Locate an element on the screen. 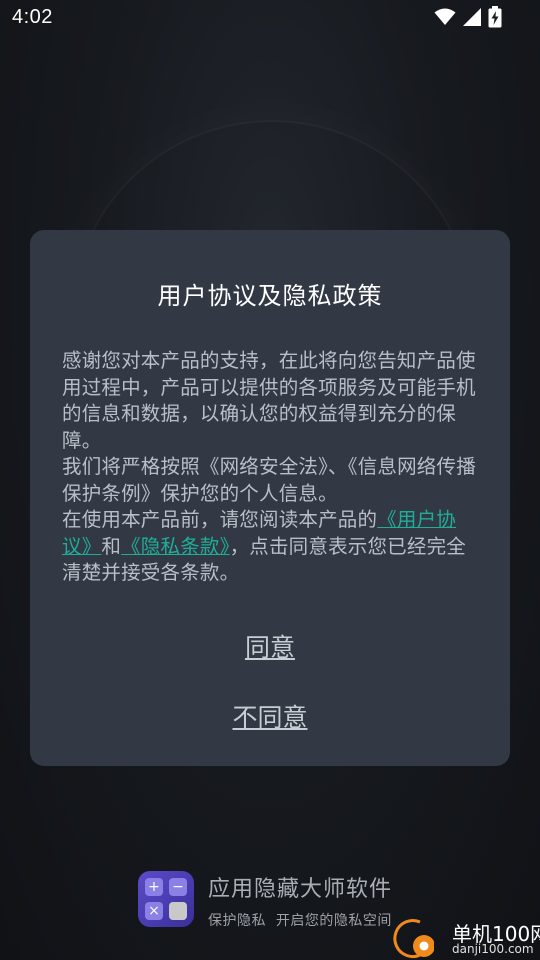 The height and width of the screenshot is (960, 540). watermark-logo-icon is located at coordinates (413, 938).